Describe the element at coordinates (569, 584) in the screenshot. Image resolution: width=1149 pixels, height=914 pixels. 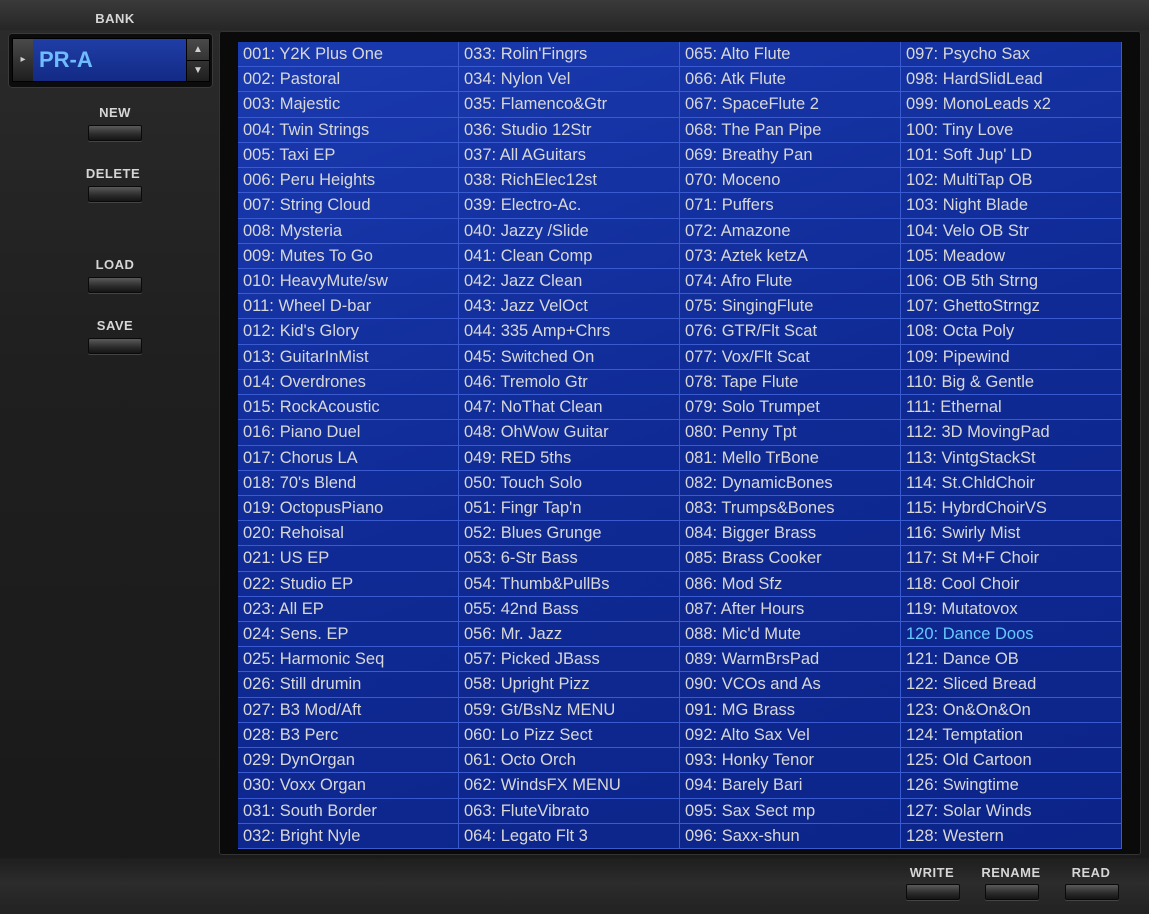
I see `patch-item: 054: Thumb&PullBs` at that location.